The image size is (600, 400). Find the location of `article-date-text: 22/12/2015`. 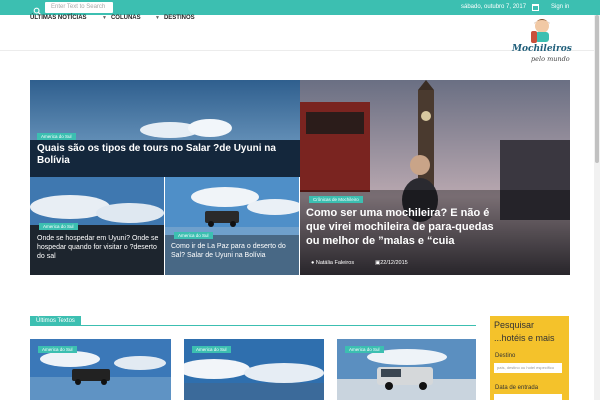

article-date-text: 22/12/2015 is located at coordinates (394, 263).